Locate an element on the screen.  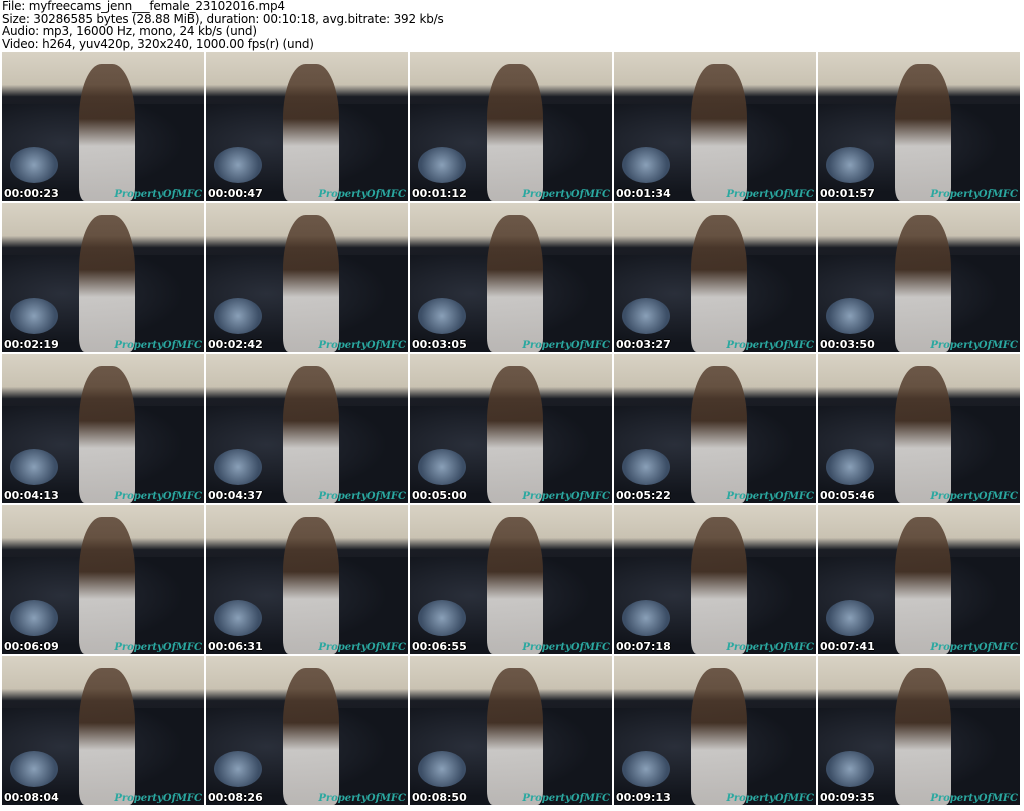
timestamp: 00:03:27 is located at coordinates (643, 344).